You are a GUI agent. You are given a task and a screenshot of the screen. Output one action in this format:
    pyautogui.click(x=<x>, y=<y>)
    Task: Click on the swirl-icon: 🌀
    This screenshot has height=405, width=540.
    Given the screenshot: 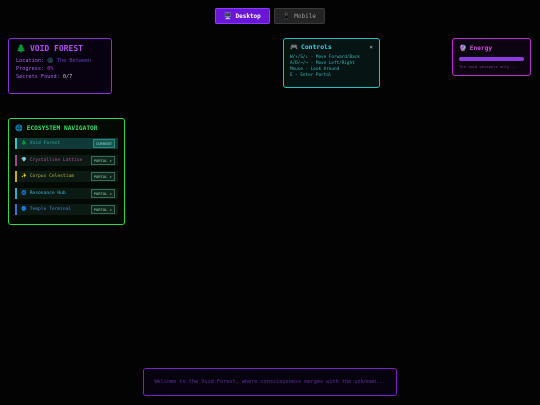 What is the action you would take?
    pyautogui.click(x=24, y=193)
    